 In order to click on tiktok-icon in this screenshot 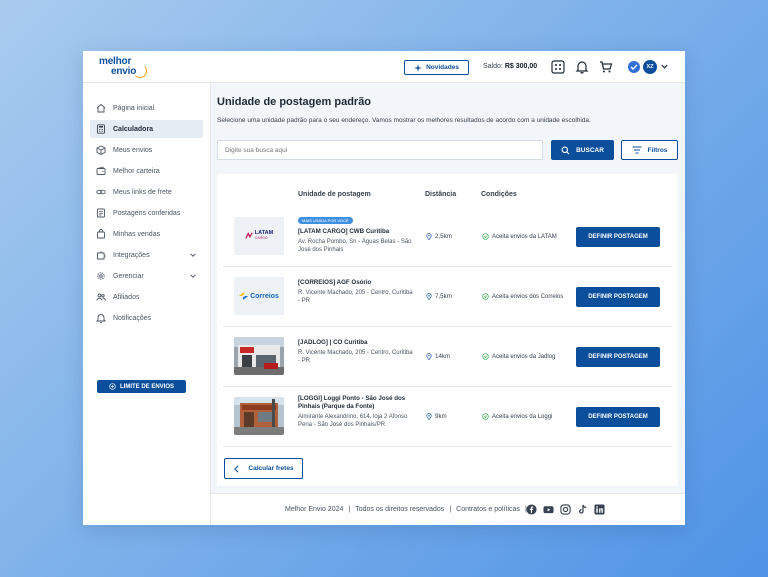, I will do `click(582, 509)`.